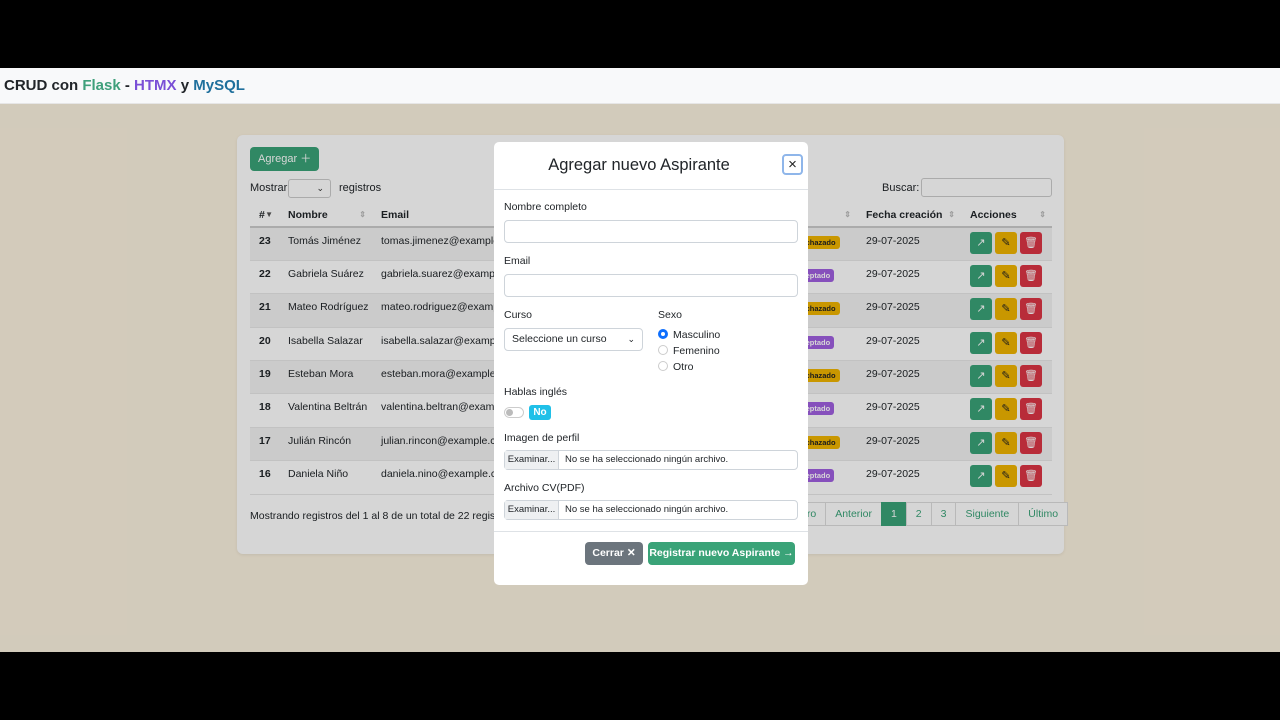  What do you see at coordinates (544, 488) in the screenshot?
I see `cv-label: Archivo CV(PDF)` at bounding box center [544, 488].